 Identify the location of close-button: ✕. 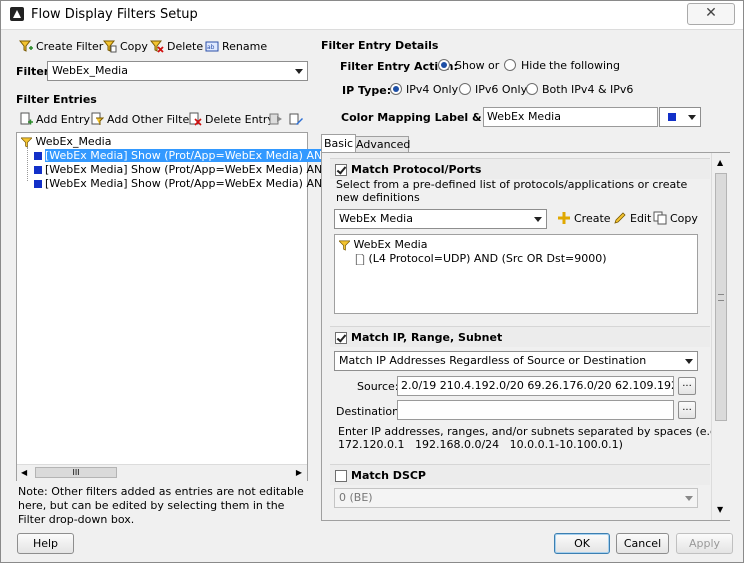
(711, 14).